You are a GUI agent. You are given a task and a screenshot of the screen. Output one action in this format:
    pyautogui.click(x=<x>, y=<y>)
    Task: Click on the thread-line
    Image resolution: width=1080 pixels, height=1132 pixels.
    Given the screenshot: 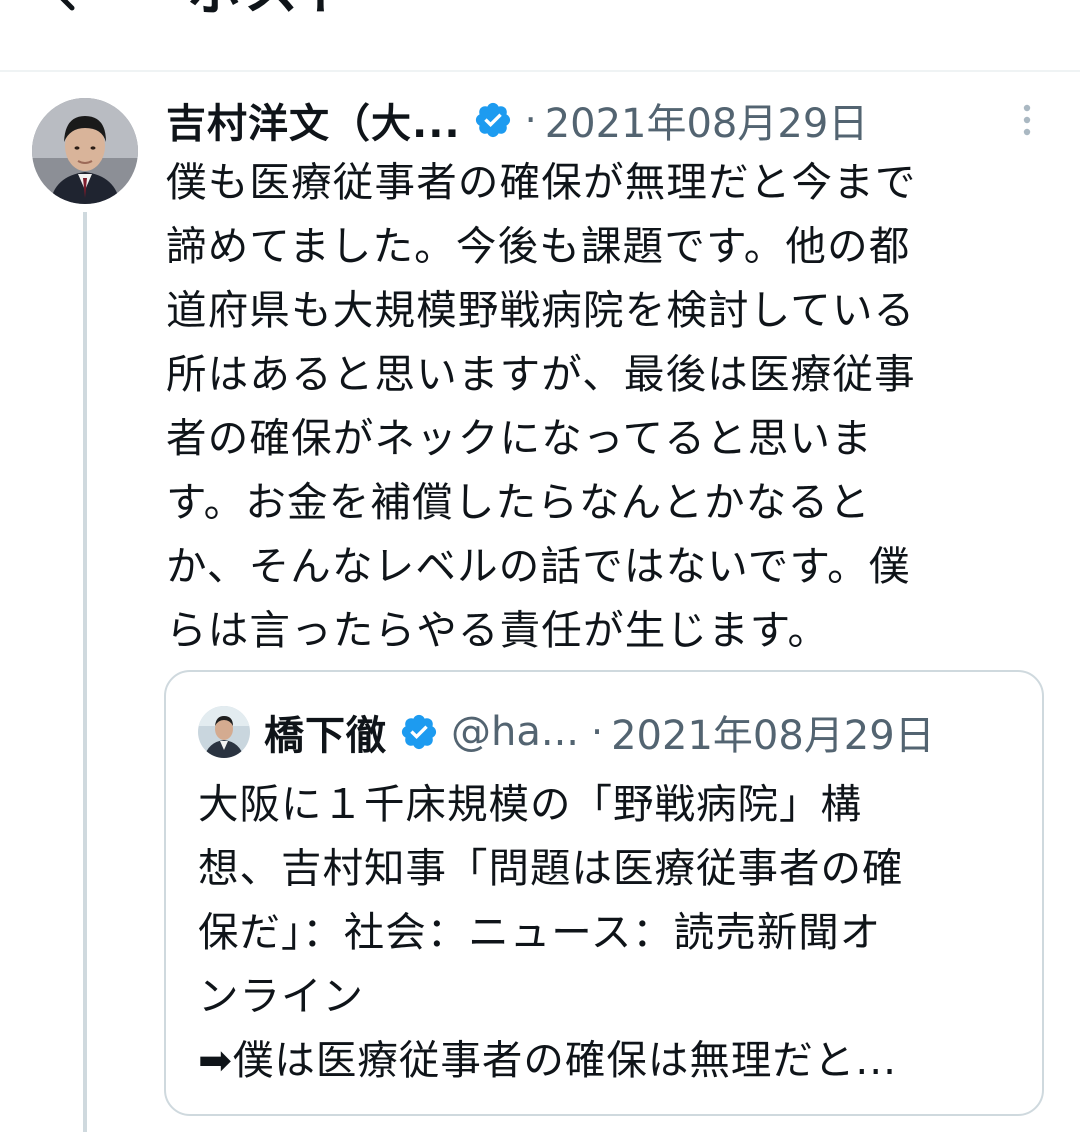 What is the action you would take?
    pyautogui.click(x=85, y=672)
    